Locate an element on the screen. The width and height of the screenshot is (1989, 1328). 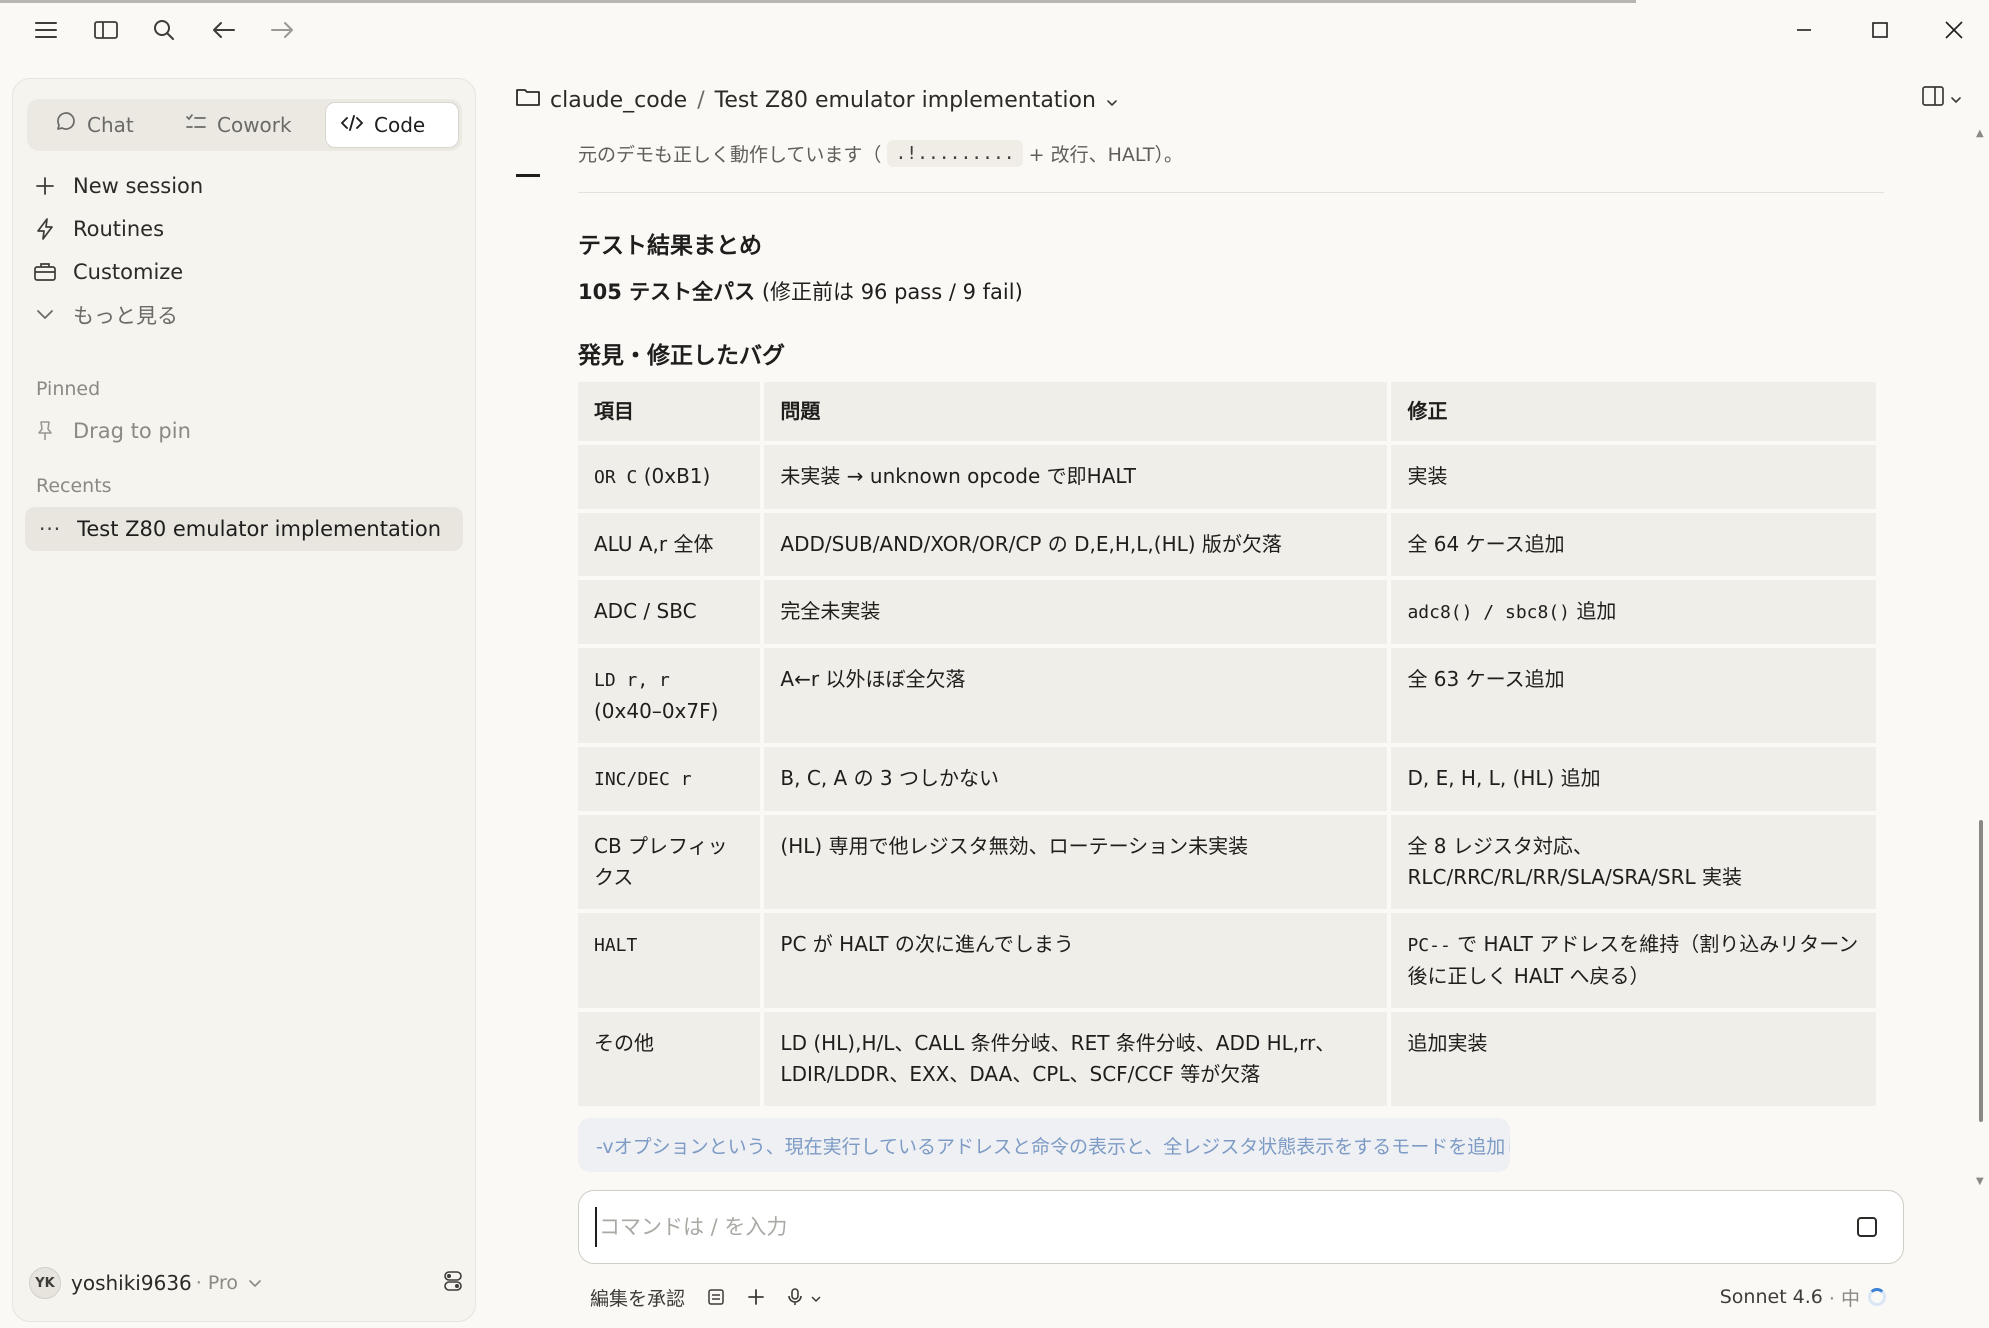
cell-problem: B, C, A の 3 つしかない is located at coordinates (1076, 779).